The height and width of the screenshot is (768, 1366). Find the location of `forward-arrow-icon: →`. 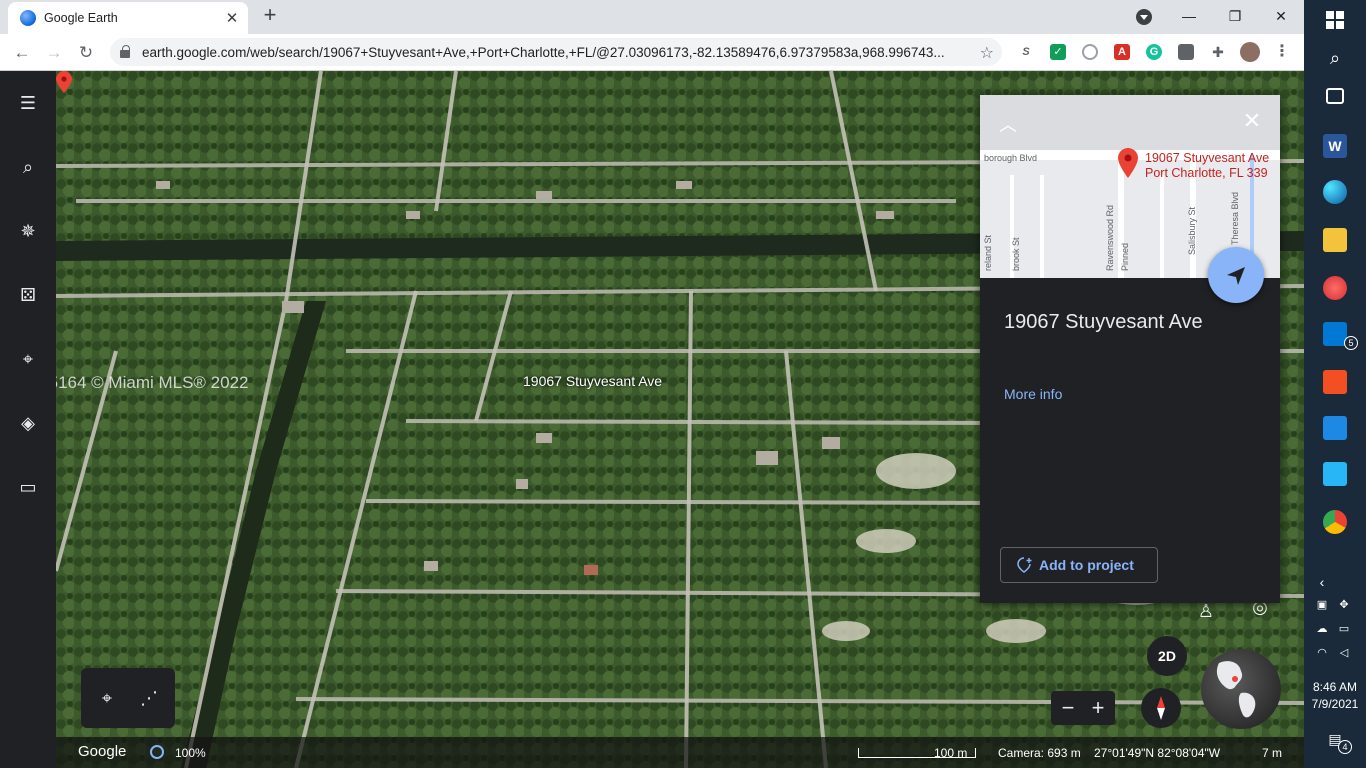

forward-arrow-icon: → is located at coordinates (54, 53).